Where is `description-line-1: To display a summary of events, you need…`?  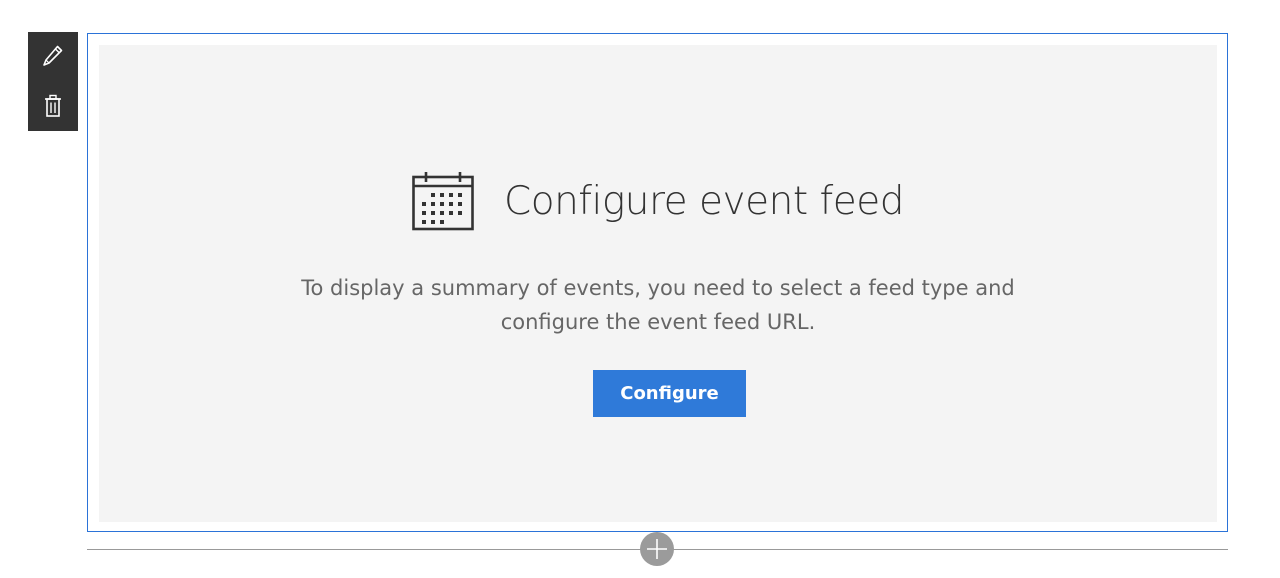
description-line-1: To display a summary of events, you need… is located at coordinates (658, 288).